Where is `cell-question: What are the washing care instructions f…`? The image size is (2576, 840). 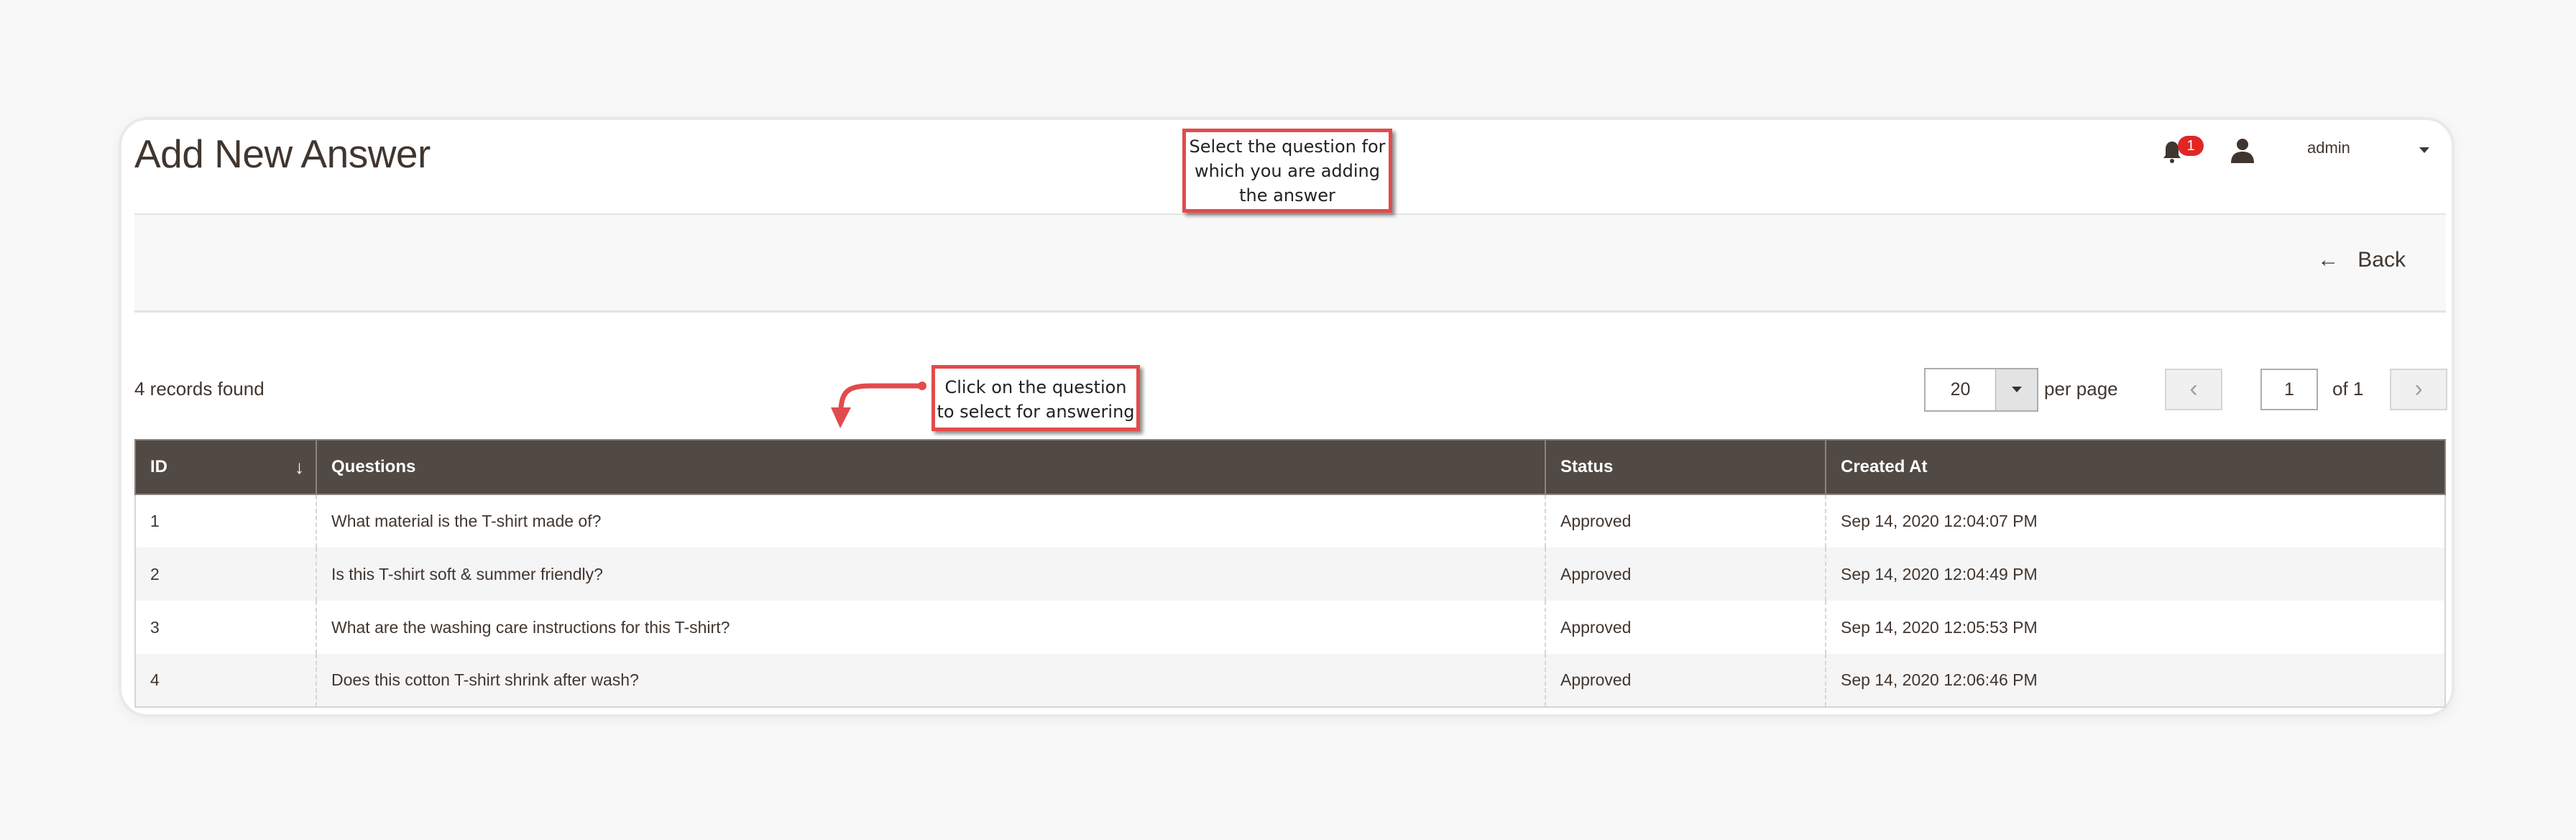
cell-question: What are the washing care instructions f… is located at coordinates (930, 627).